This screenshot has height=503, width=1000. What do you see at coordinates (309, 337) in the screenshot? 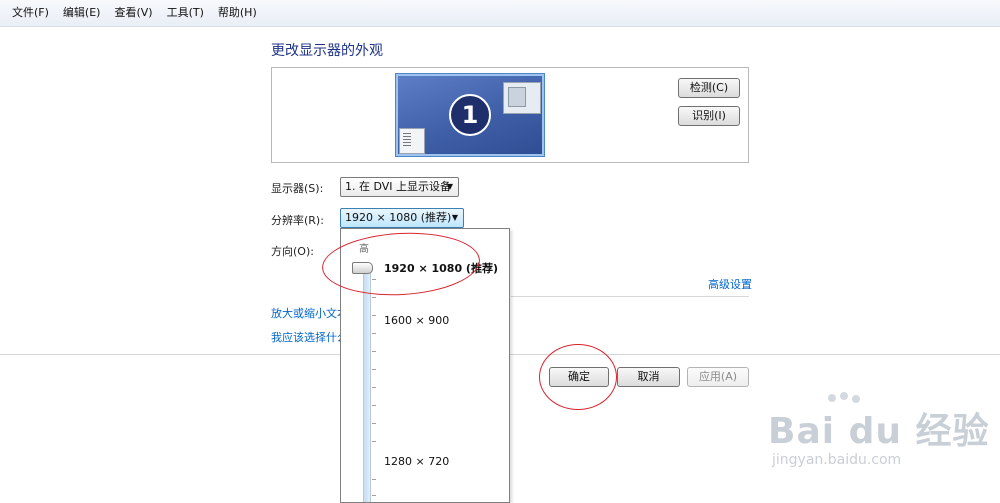
I see `which-setting-link: 我应该选择什么` at bounding box center [309, 337].